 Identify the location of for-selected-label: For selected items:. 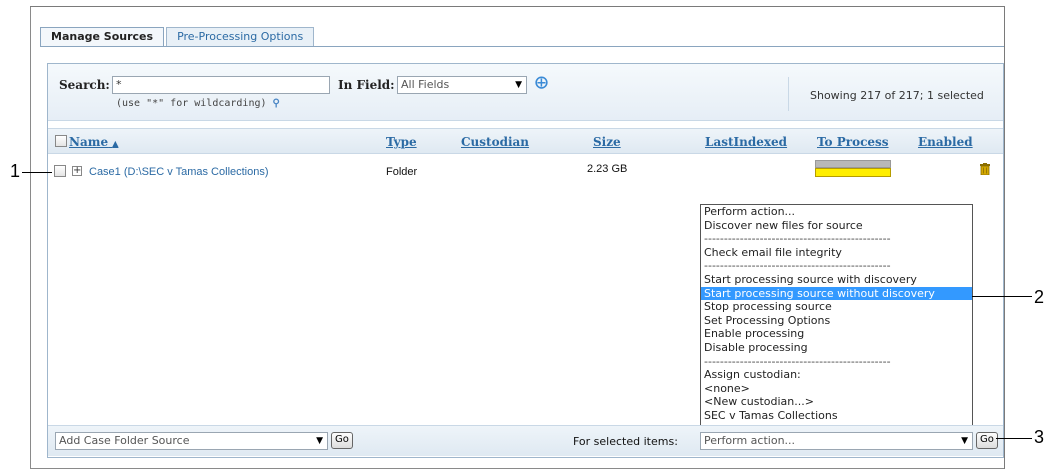
(625, 441).